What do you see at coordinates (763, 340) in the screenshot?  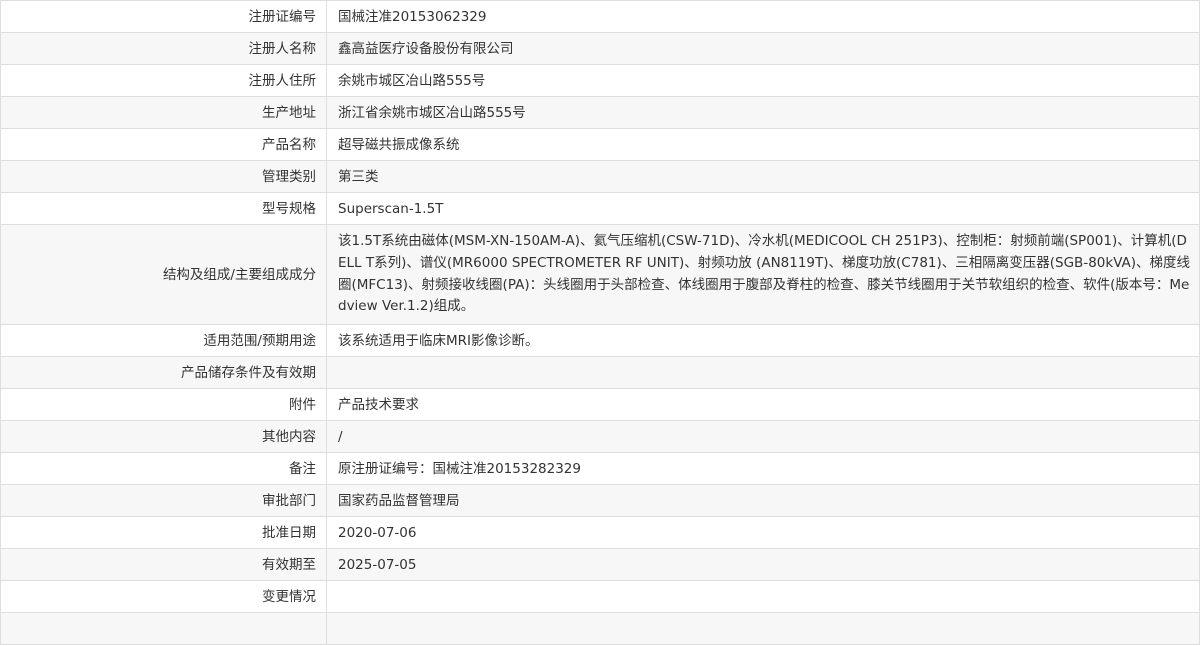 I see `value-intended-use: 该系统适用于临床MRI影像诊断。` at bounding box center [763, 340].